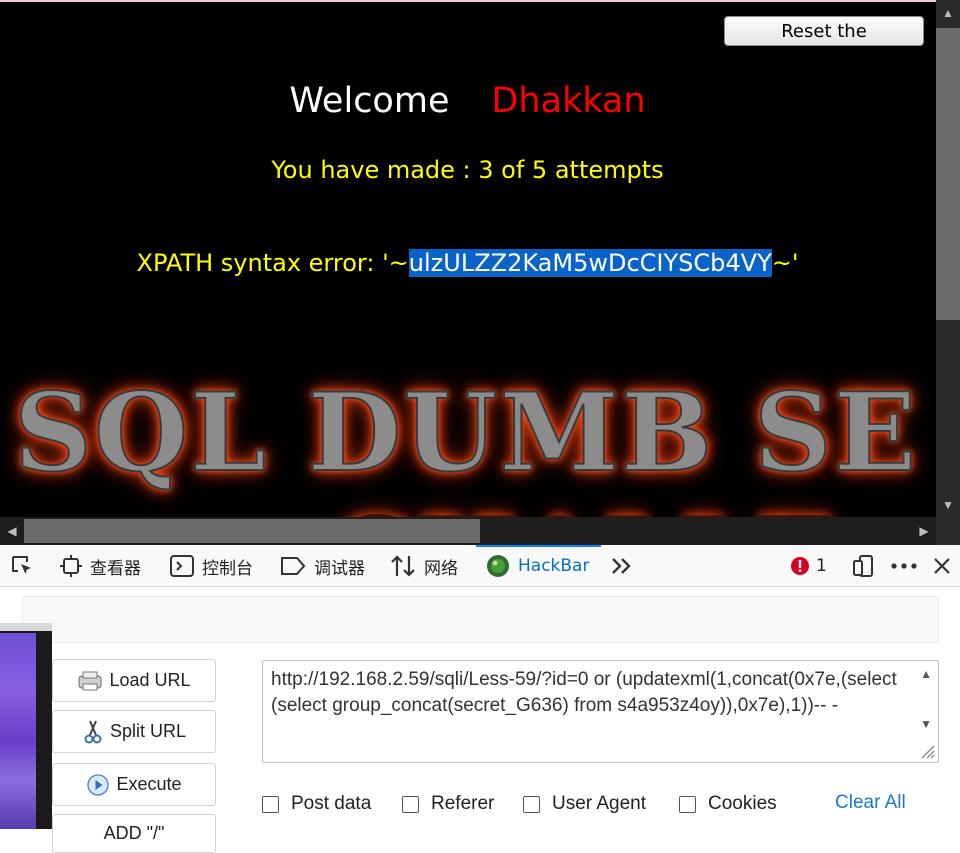 The image size is (960, 853). Describe the element at coordinates (800, 566) in the screenshot. I see `error-icon` at that location.